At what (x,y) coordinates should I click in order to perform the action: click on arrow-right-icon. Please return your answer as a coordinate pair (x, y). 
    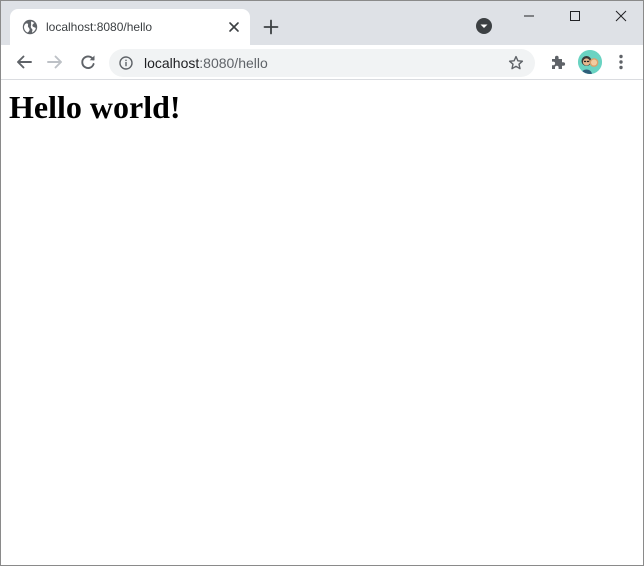
    Looking at the image, I should click on (55, 62).